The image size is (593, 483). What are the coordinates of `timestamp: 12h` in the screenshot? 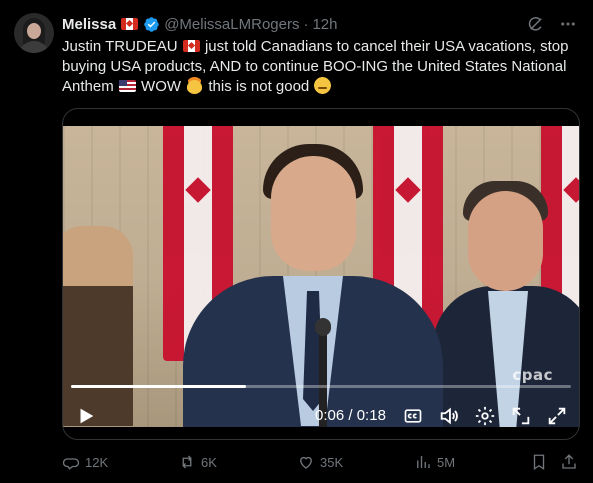 It's located at (324, 24).